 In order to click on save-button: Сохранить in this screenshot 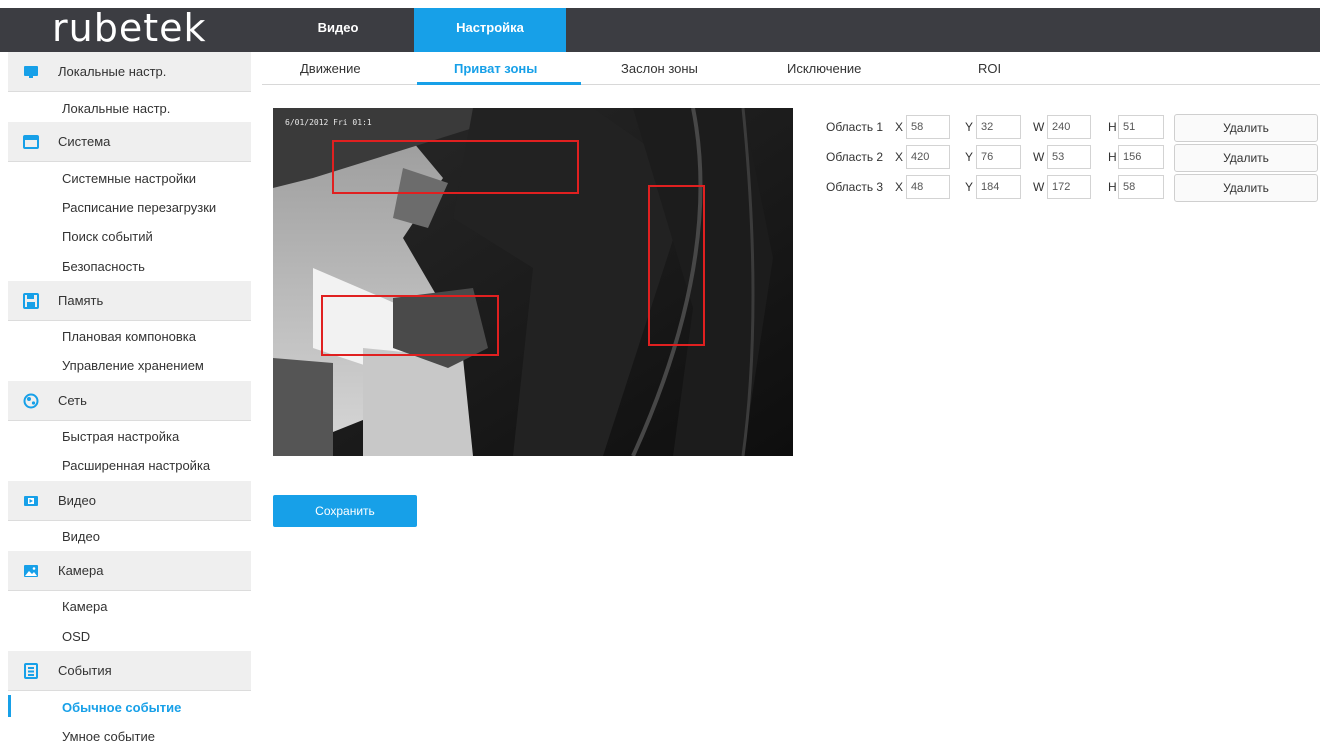, I will do `click(345, 511)`.